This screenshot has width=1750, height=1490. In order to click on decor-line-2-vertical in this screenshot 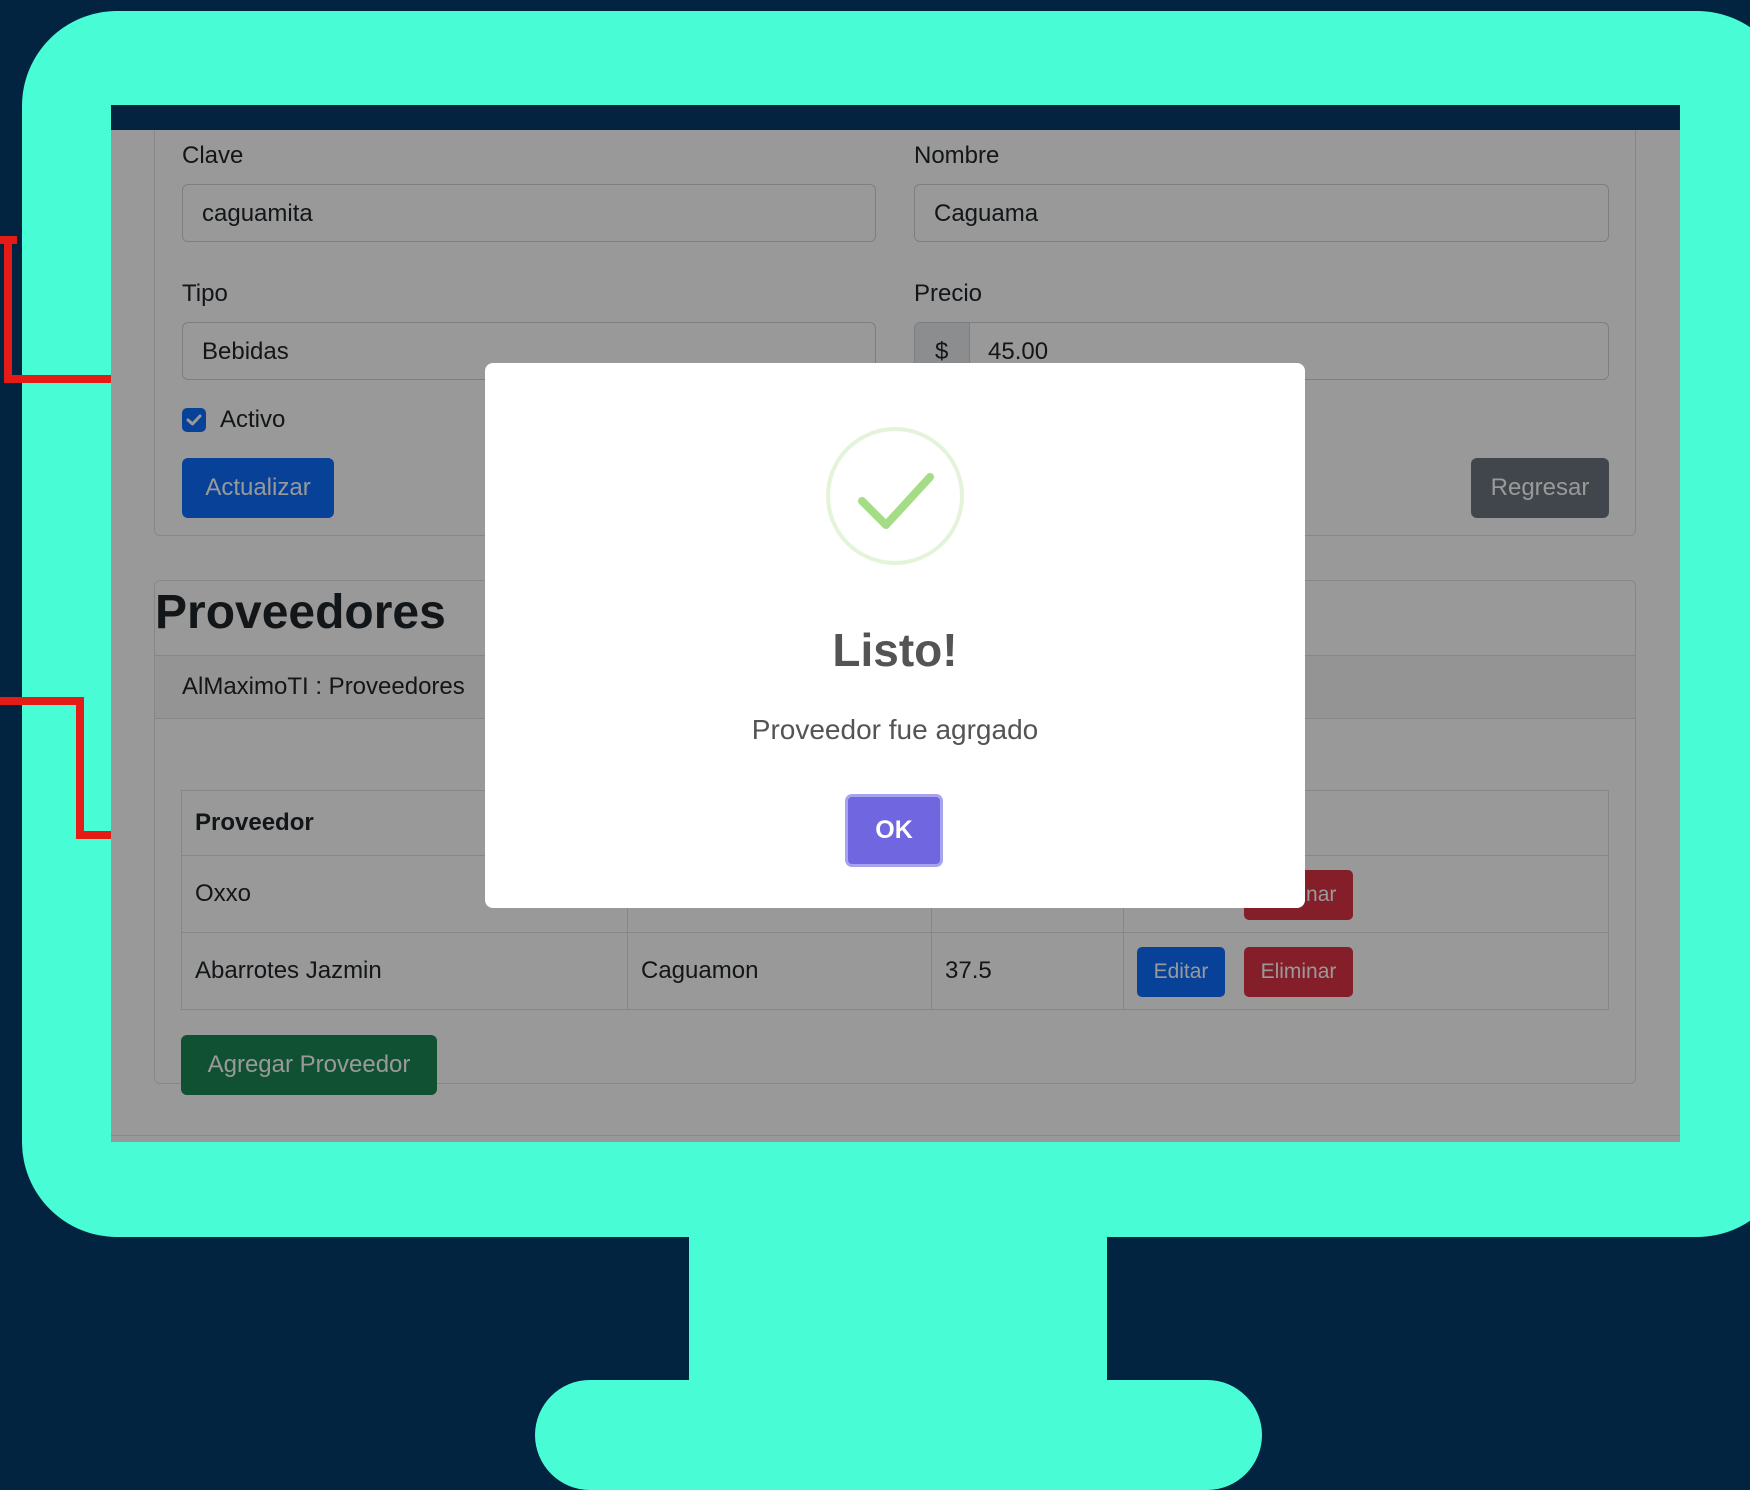, I will do `click(80, 767)`.